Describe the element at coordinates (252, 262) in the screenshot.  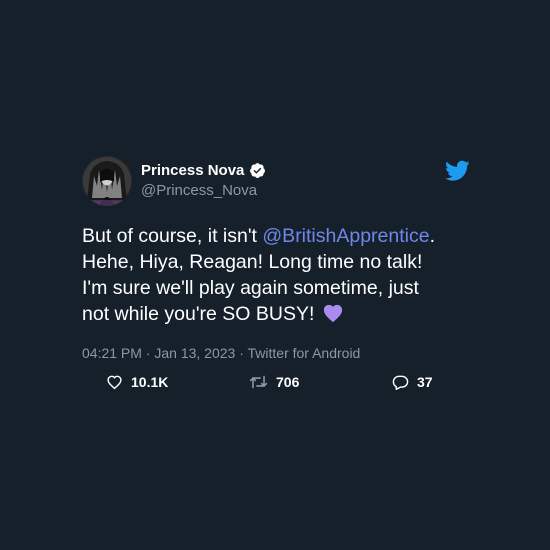
I see `tweet-text-line-2: Hehe, Hiya, Reagan! Long time no talk!` at that location.